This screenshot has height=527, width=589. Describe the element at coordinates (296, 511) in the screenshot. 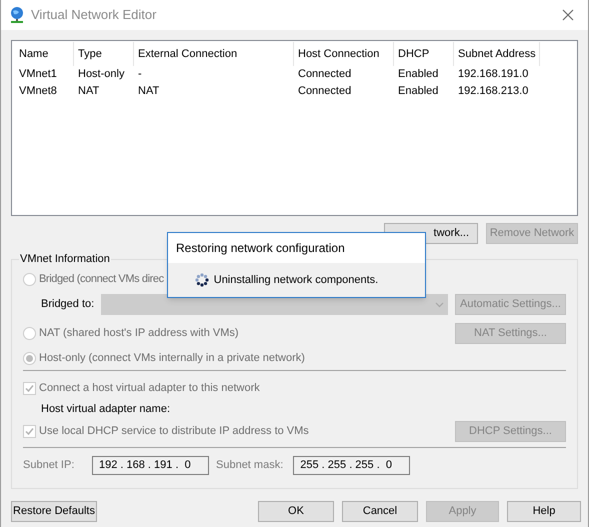

I see `ok-button: OK` at that location.